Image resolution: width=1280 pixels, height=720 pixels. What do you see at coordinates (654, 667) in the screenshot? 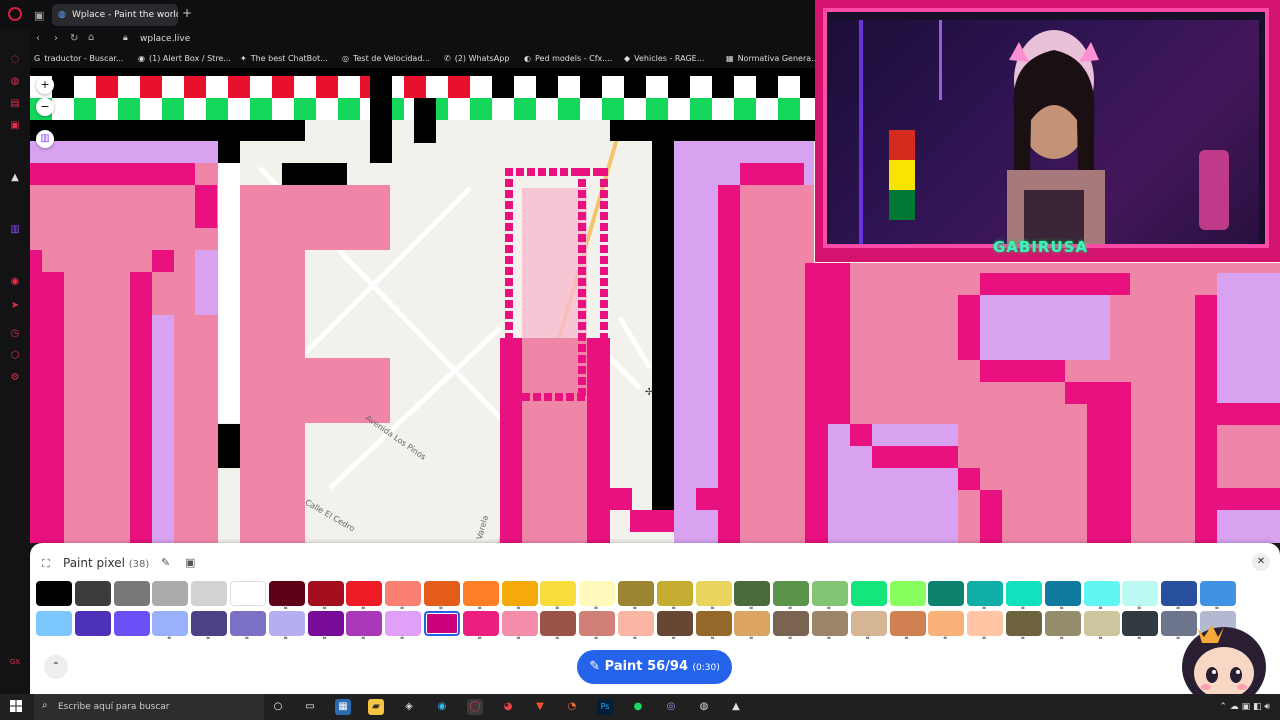
I see `paint-button: ✎ Paint 56/94 (0:30)` at bounding box center [654, 667].